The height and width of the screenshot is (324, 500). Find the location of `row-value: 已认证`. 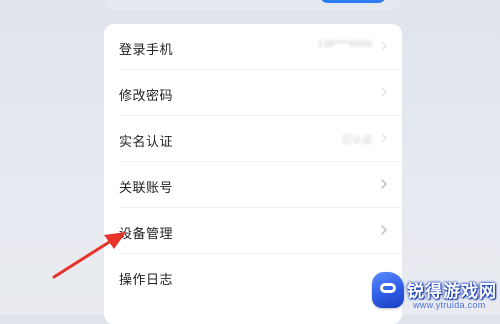

row-value: 已认证 is located at coordinates (357, 140).